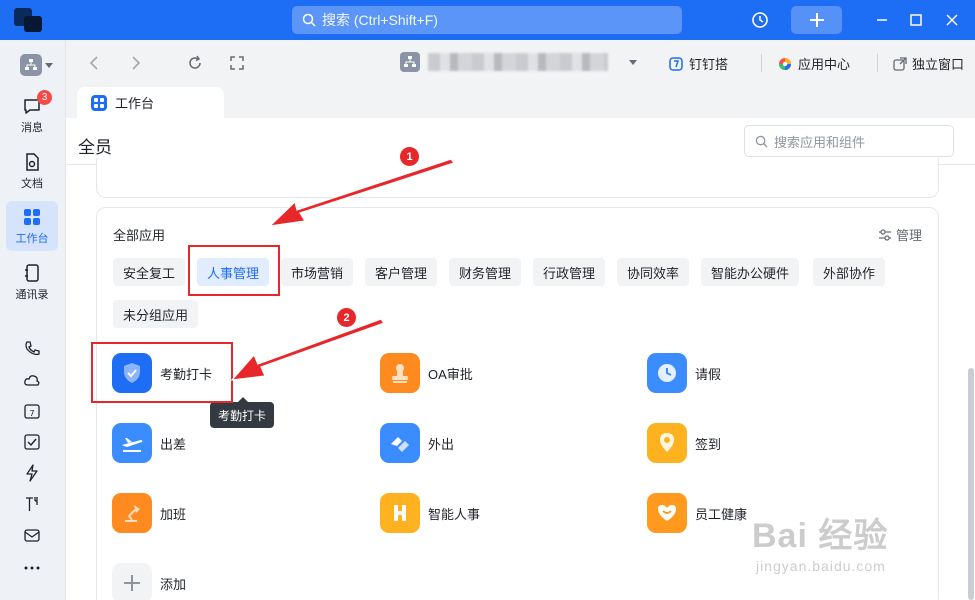 The height and width of the screenshot is (600, 975). I want to click on watermark-sub: jingyan.baidu.com, so click(821, 566).